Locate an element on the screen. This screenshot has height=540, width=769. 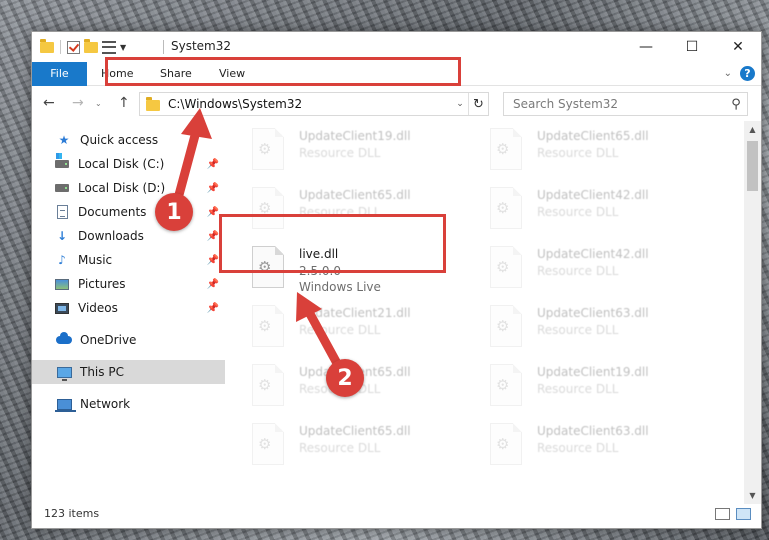
address-dropdown-icon: ⌄ is located at coordinates (460, 104).